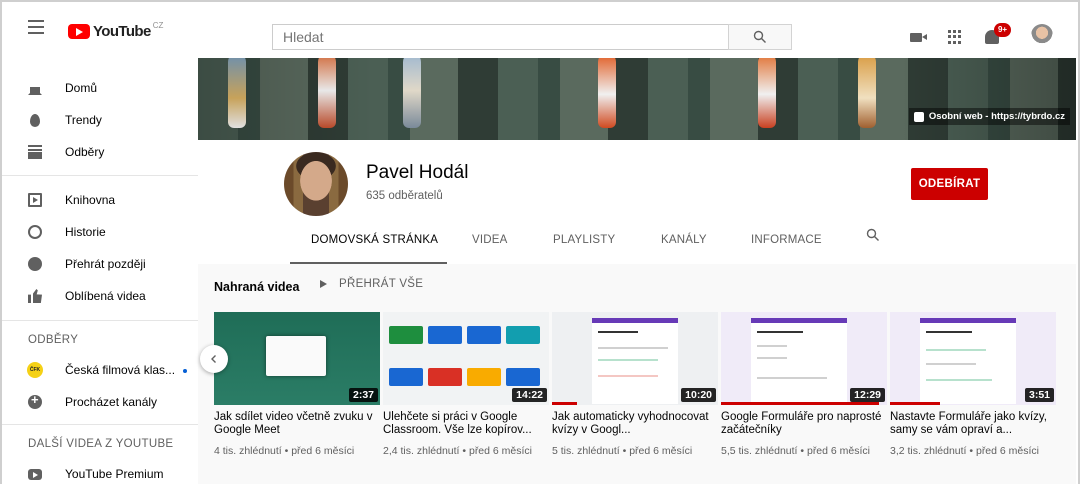  I want to click on sidebar-item-history: Historie, so click(100, 232).